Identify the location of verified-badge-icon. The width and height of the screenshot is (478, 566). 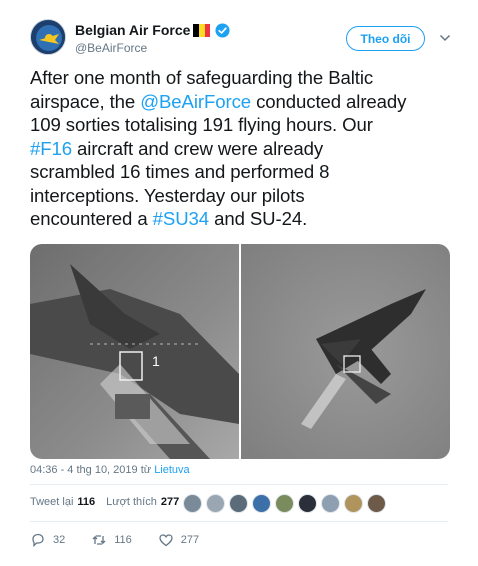
(222, 30).